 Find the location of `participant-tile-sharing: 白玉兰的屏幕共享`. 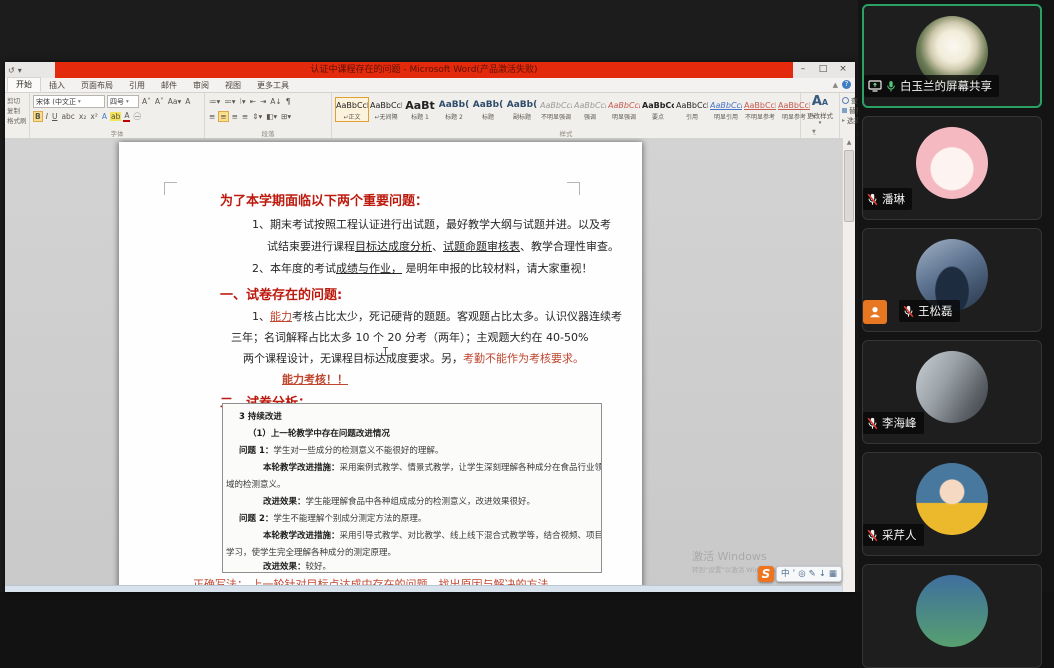

participant-tile-sharing: 白玉兰的屏幕共享 is located at coordinates (952, 56).